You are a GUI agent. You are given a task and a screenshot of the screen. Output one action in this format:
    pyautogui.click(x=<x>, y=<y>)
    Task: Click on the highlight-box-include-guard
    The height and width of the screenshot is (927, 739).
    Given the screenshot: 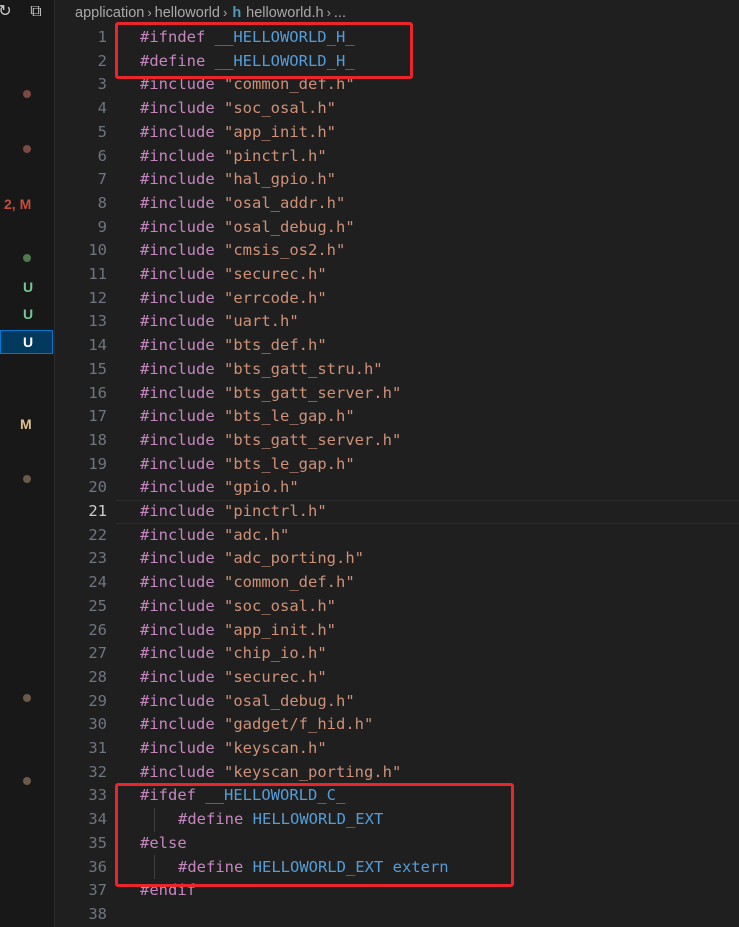 What is the action you would take?
    pyautogui.click(x=264, y=50)
    